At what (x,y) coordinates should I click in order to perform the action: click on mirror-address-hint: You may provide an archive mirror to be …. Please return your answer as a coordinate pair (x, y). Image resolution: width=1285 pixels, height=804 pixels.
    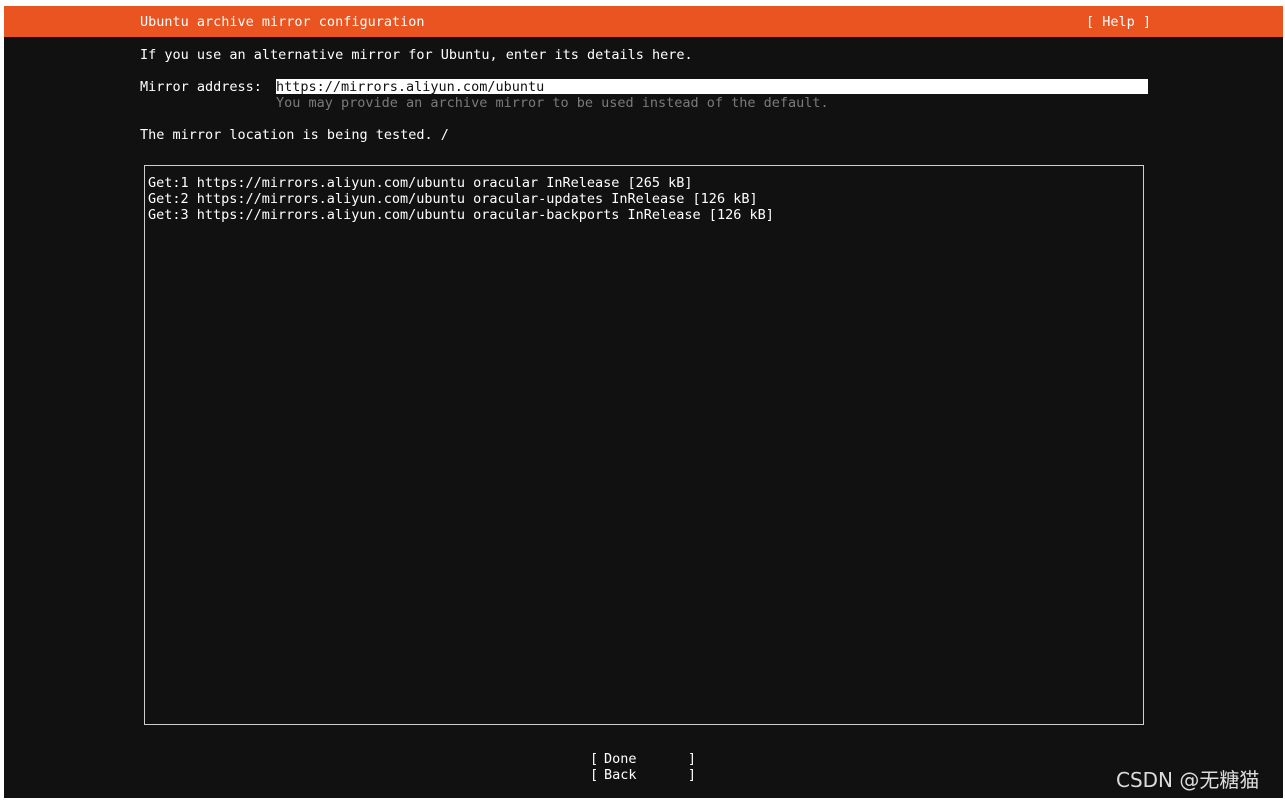
    Looking at the image, I should click on (552, 103).